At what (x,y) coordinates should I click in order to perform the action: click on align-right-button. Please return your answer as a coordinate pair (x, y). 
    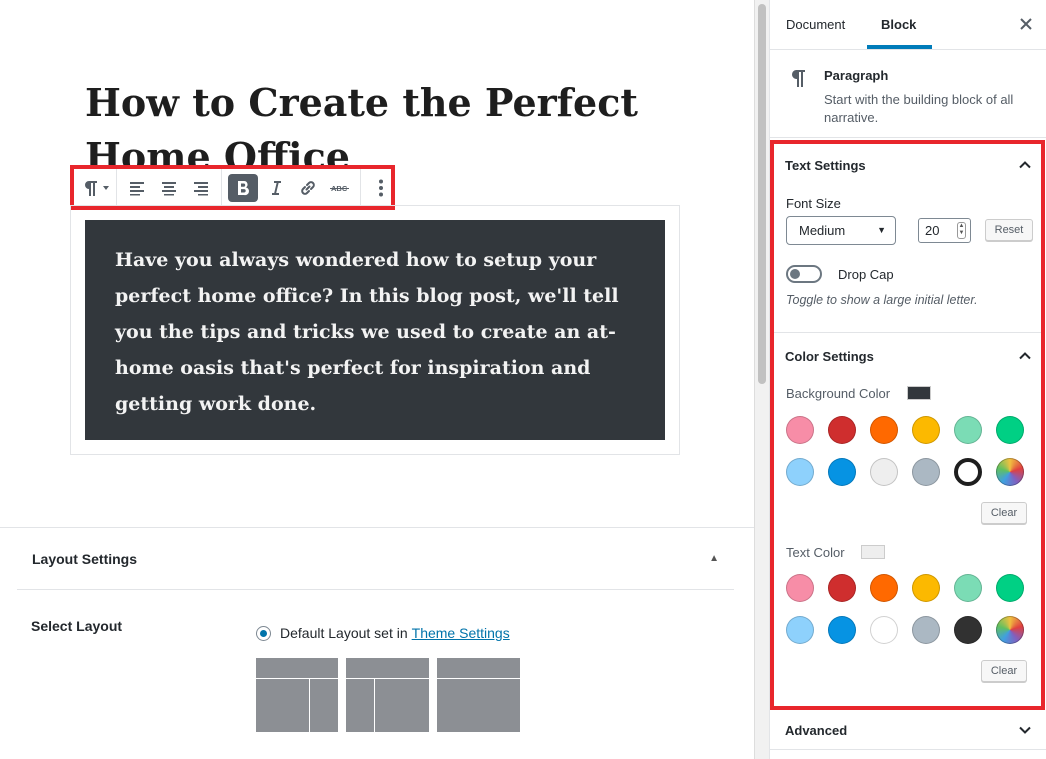
    Looking at the image, I should click on (201, 188).